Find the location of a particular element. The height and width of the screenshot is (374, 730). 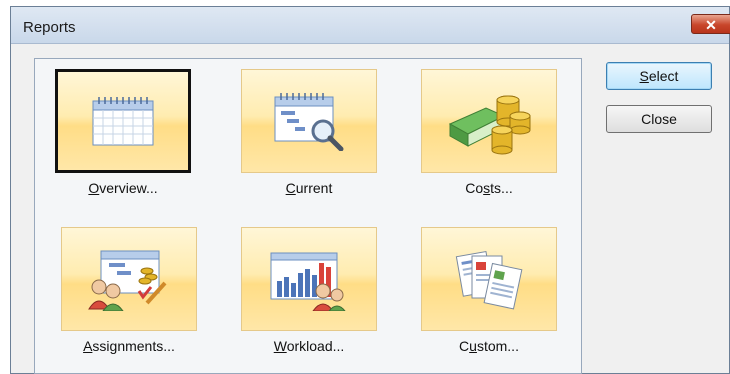

tile-overview is located at coordinates (123, 121).